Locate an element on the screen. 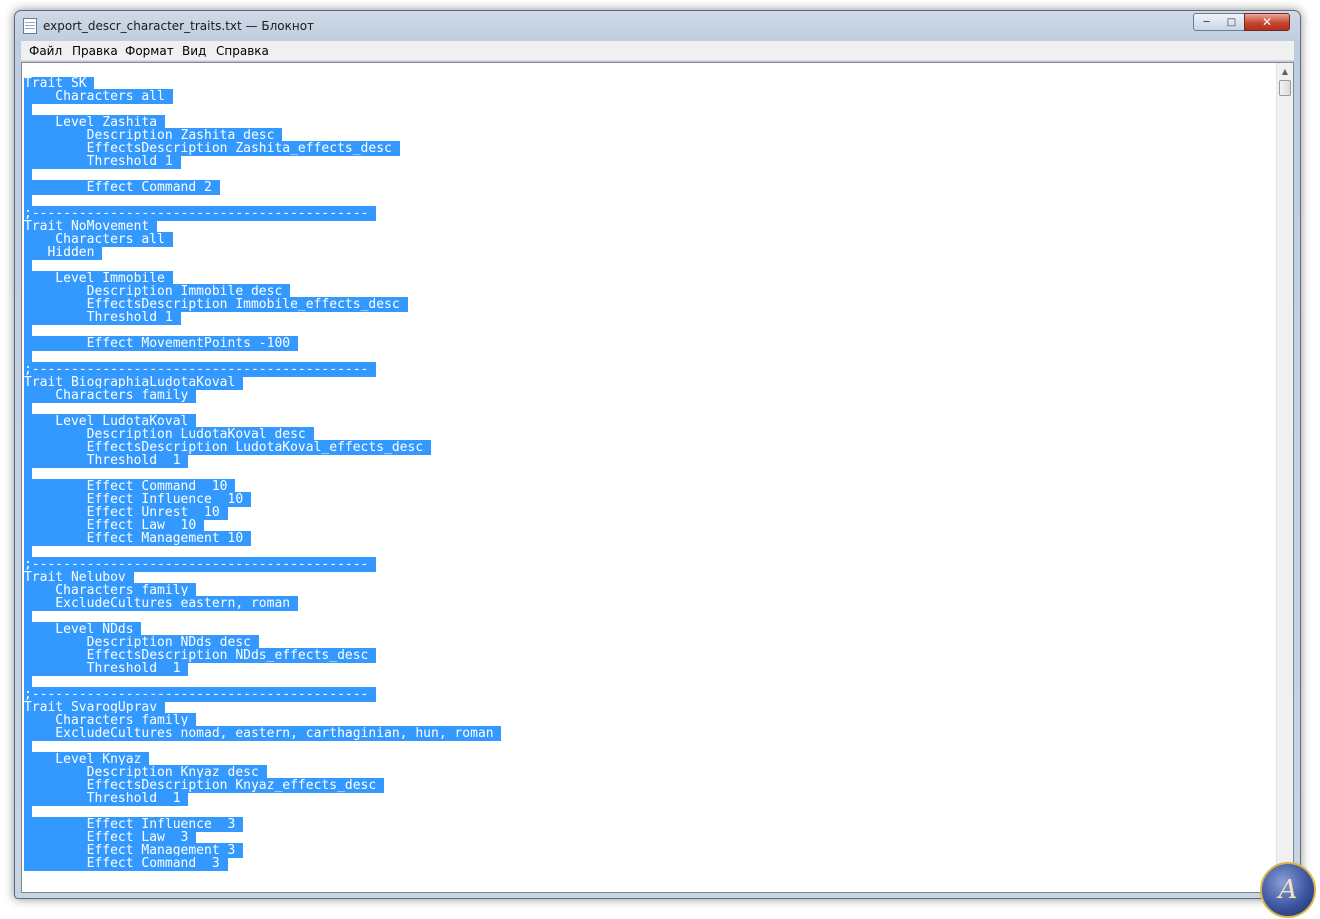 This screenshot has width=1320, height=919. text-line: EffectsDescription Zashita_effects_desc is located at coordinates (648, 148).